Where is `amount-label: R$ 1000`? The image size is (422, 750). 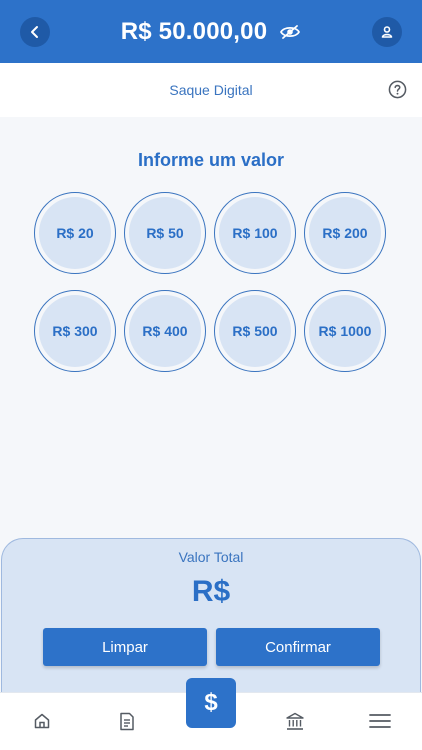 amount-label: R$ 1000 is located at coordinates (345, 331).